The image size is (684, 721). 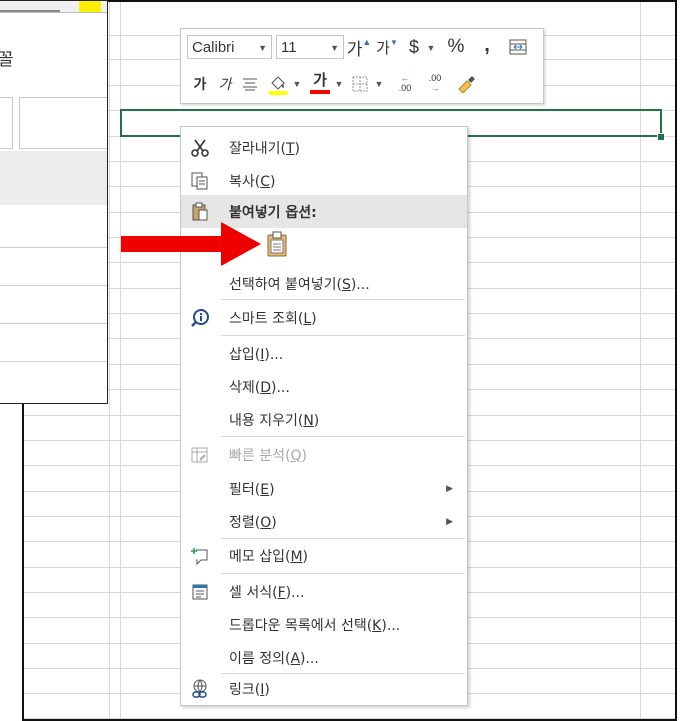 I want to click on decrease-font-size-button: 가 ▼, so click(x=387, y=47).